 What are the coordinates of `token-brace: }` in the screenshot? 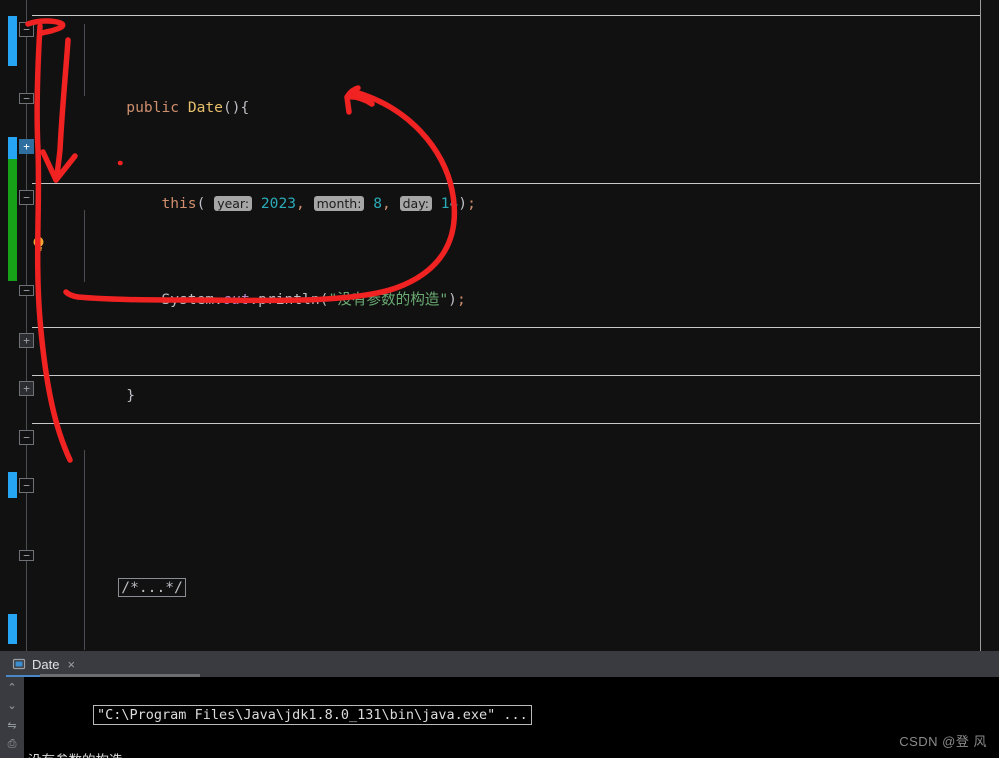 It's located at (131, 395).